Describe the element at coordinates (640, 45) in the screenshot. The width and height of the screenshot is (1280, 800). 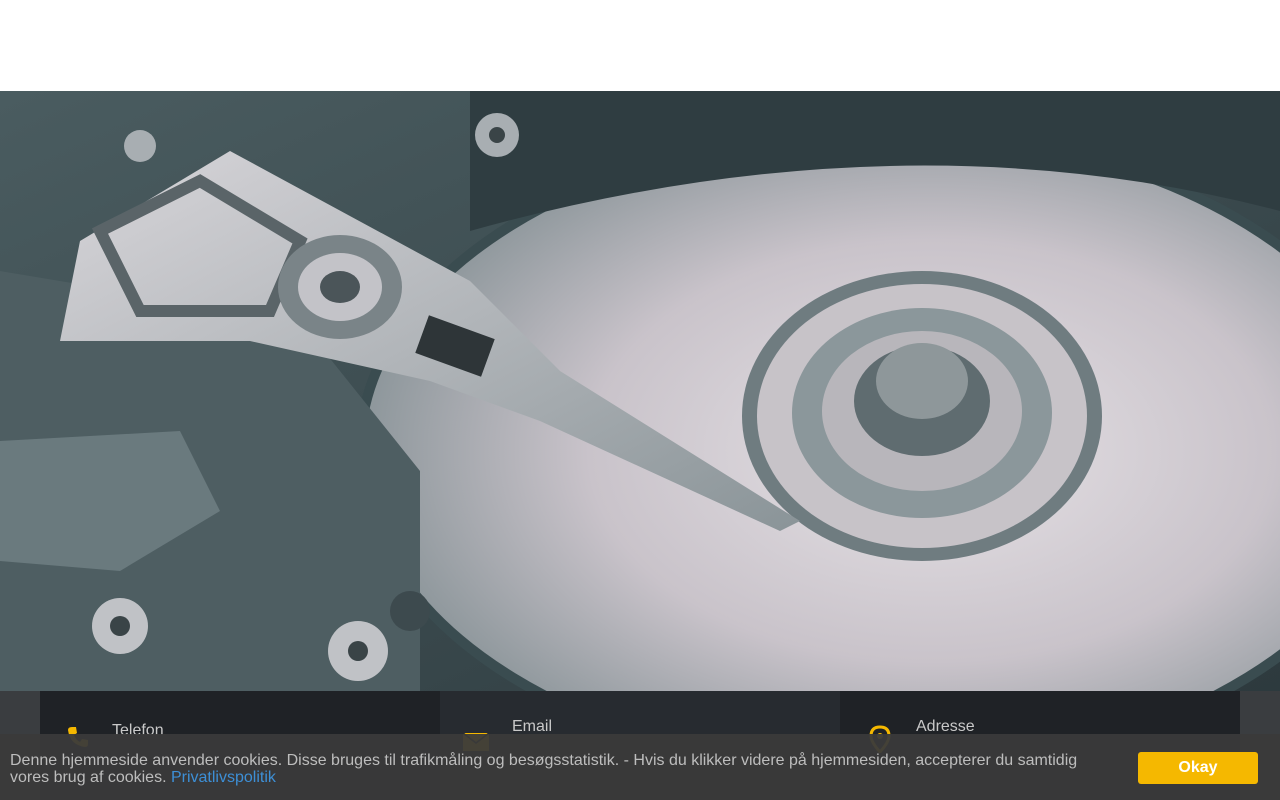
I see `site-header` at that location.